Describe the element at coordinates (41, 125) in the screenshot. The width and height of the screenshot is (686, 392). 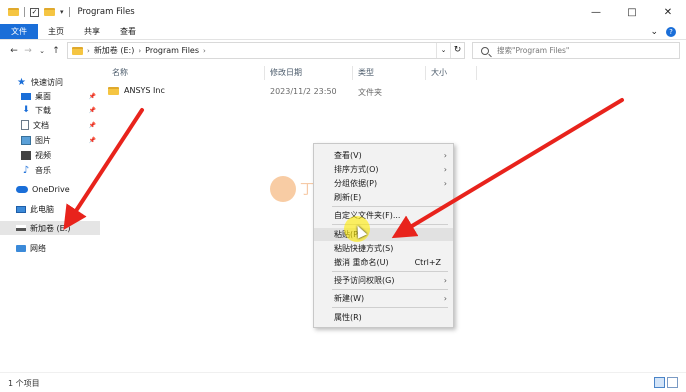
I see `sidebar-item-label: 文档` at that location.